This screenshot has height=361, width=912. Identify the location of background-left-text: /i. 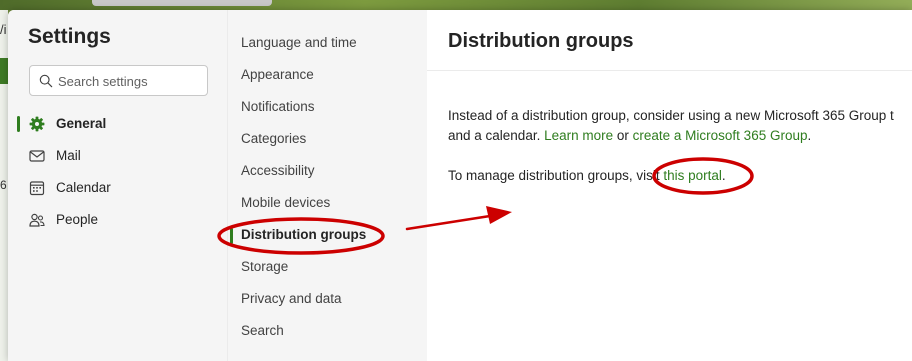
(3, 29).